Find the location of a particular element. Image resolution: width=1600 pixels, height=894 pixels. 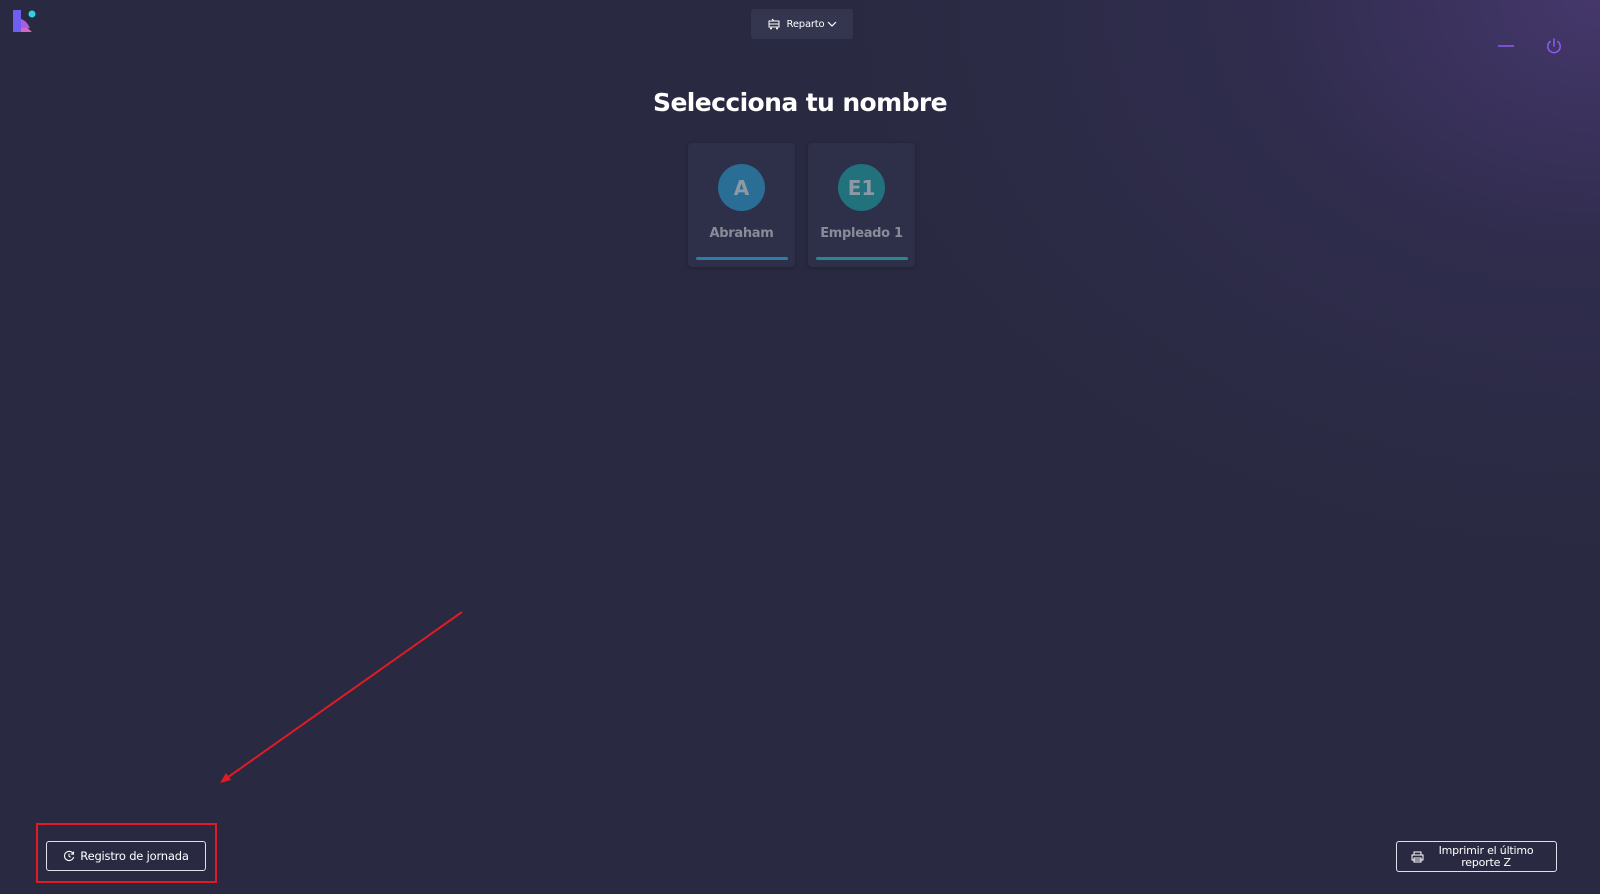

power-button is located at coordinates (1554, 46).